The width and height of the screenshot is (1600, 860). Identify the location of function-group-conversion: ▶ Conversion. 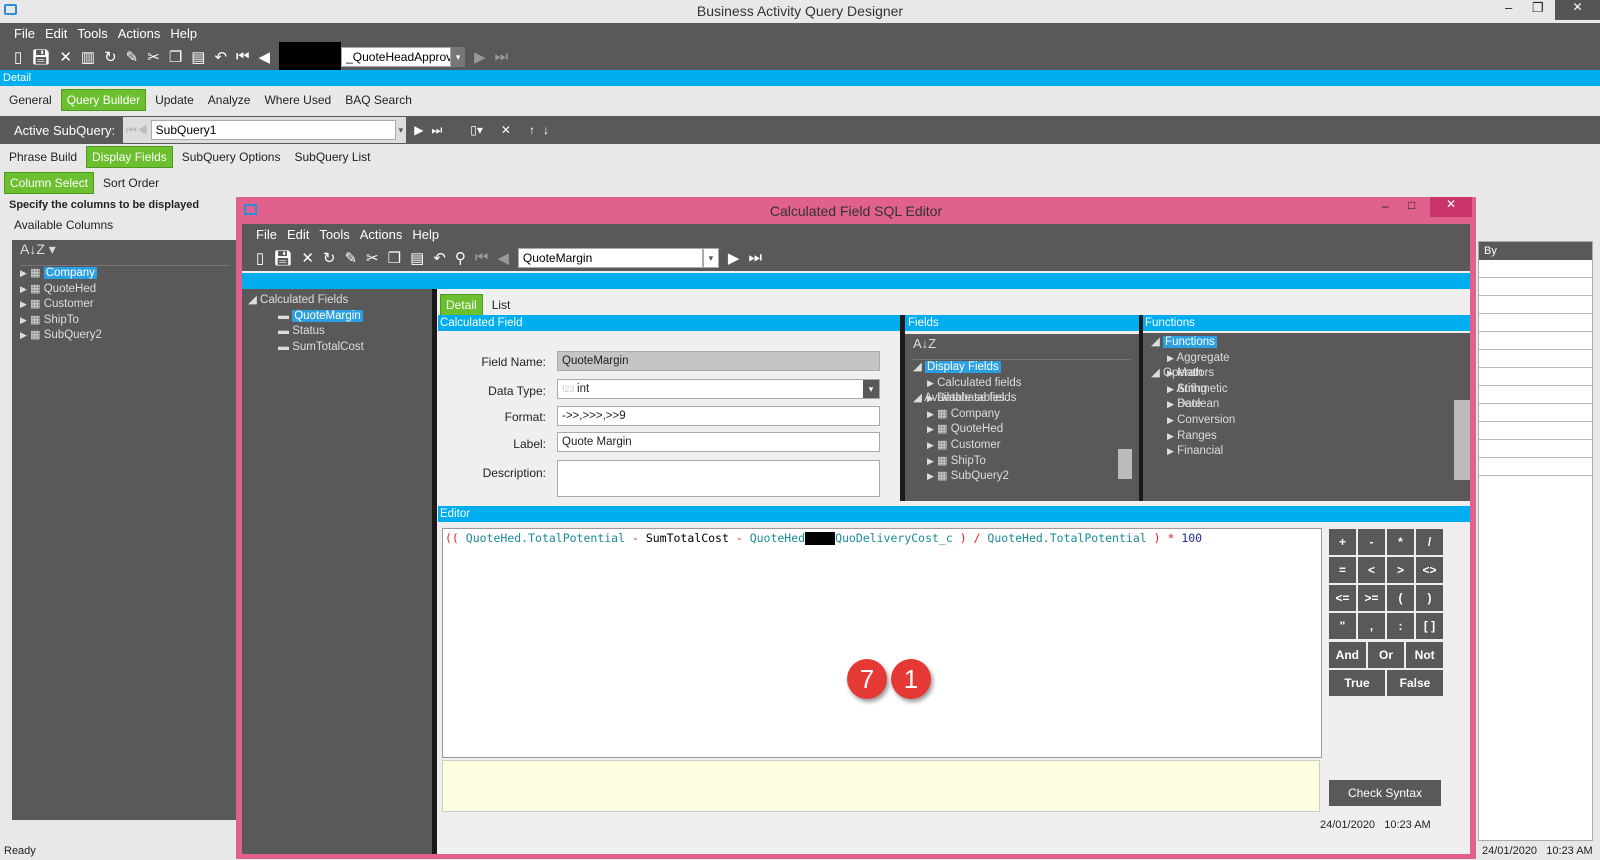
(1306, 421).